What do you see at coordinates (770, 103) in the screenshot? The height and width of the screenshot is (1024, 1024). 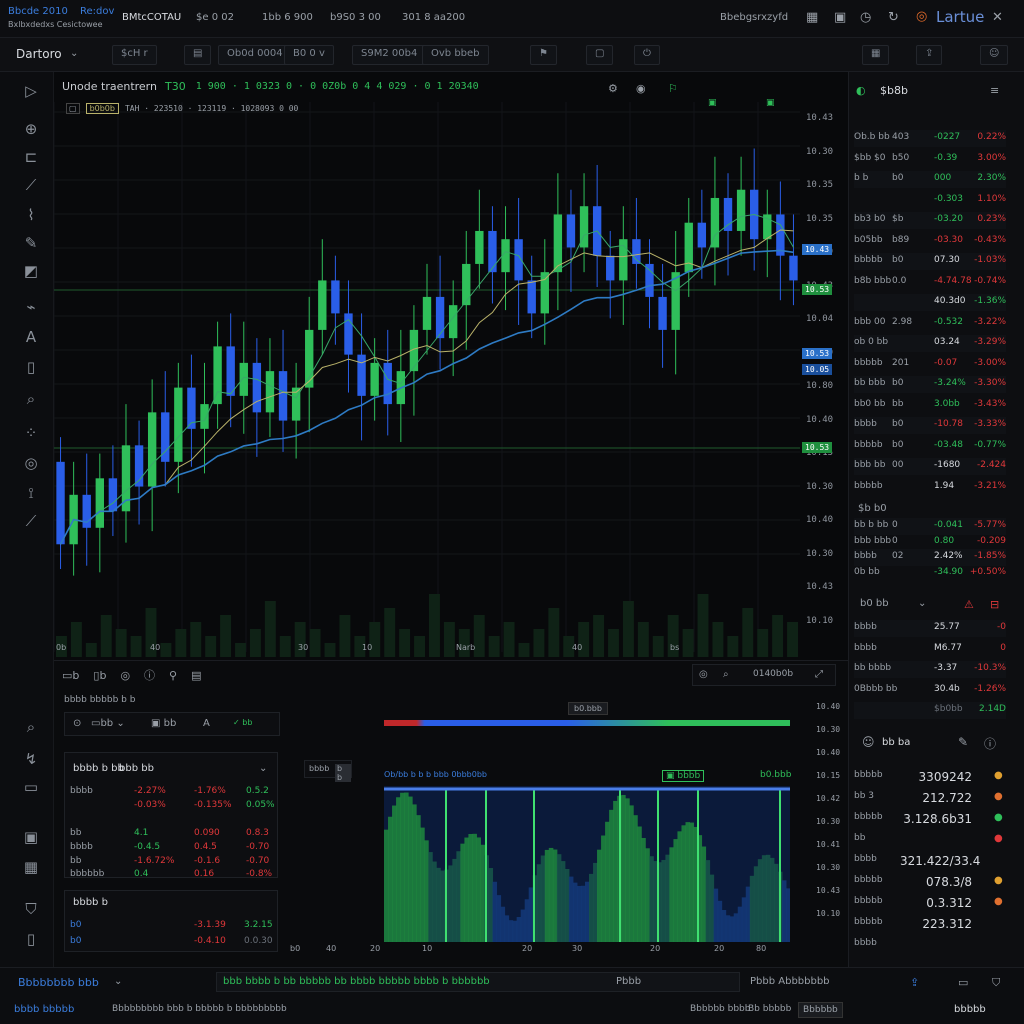 I see `legend-tag-2: ▣` at bounding box center [770, 103].